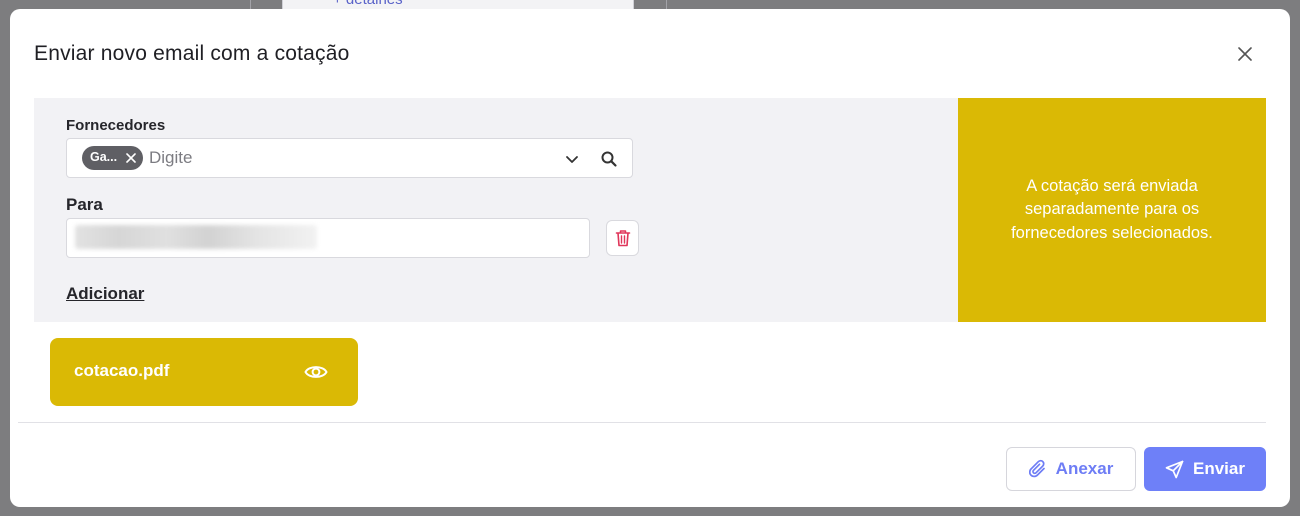  I want to click on attachment-card: cotacao.pdf, so click(204, 372).